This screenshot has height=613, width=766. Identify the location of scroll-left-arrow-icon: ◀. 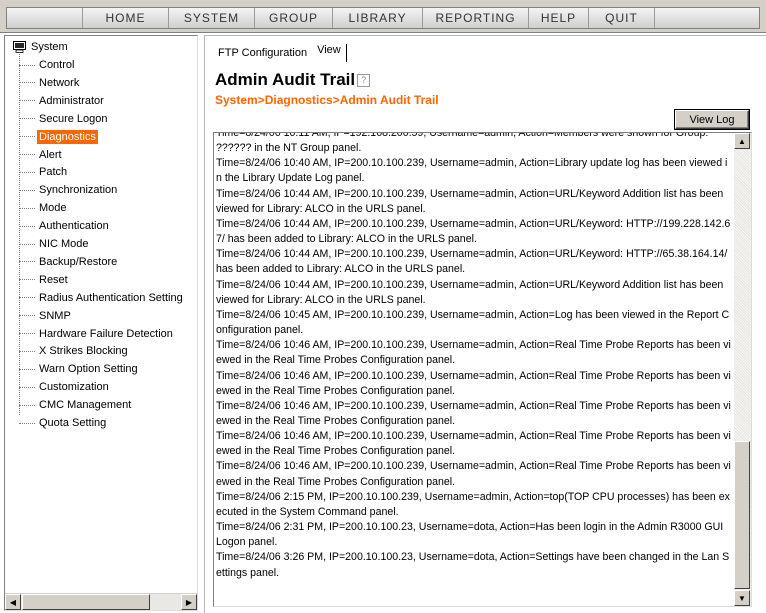
(13, 602).